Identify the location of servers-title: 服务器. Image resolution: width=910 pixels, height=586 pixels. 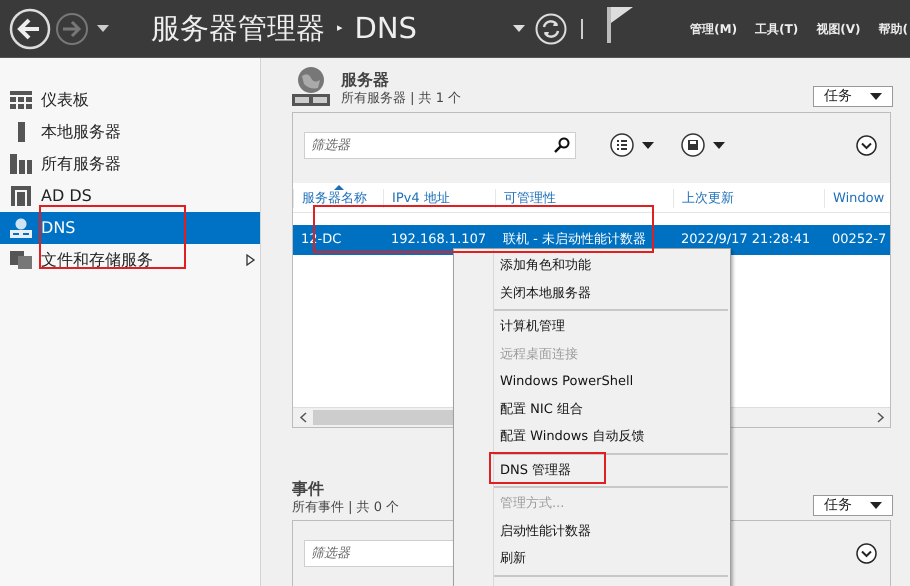
(365, 80).